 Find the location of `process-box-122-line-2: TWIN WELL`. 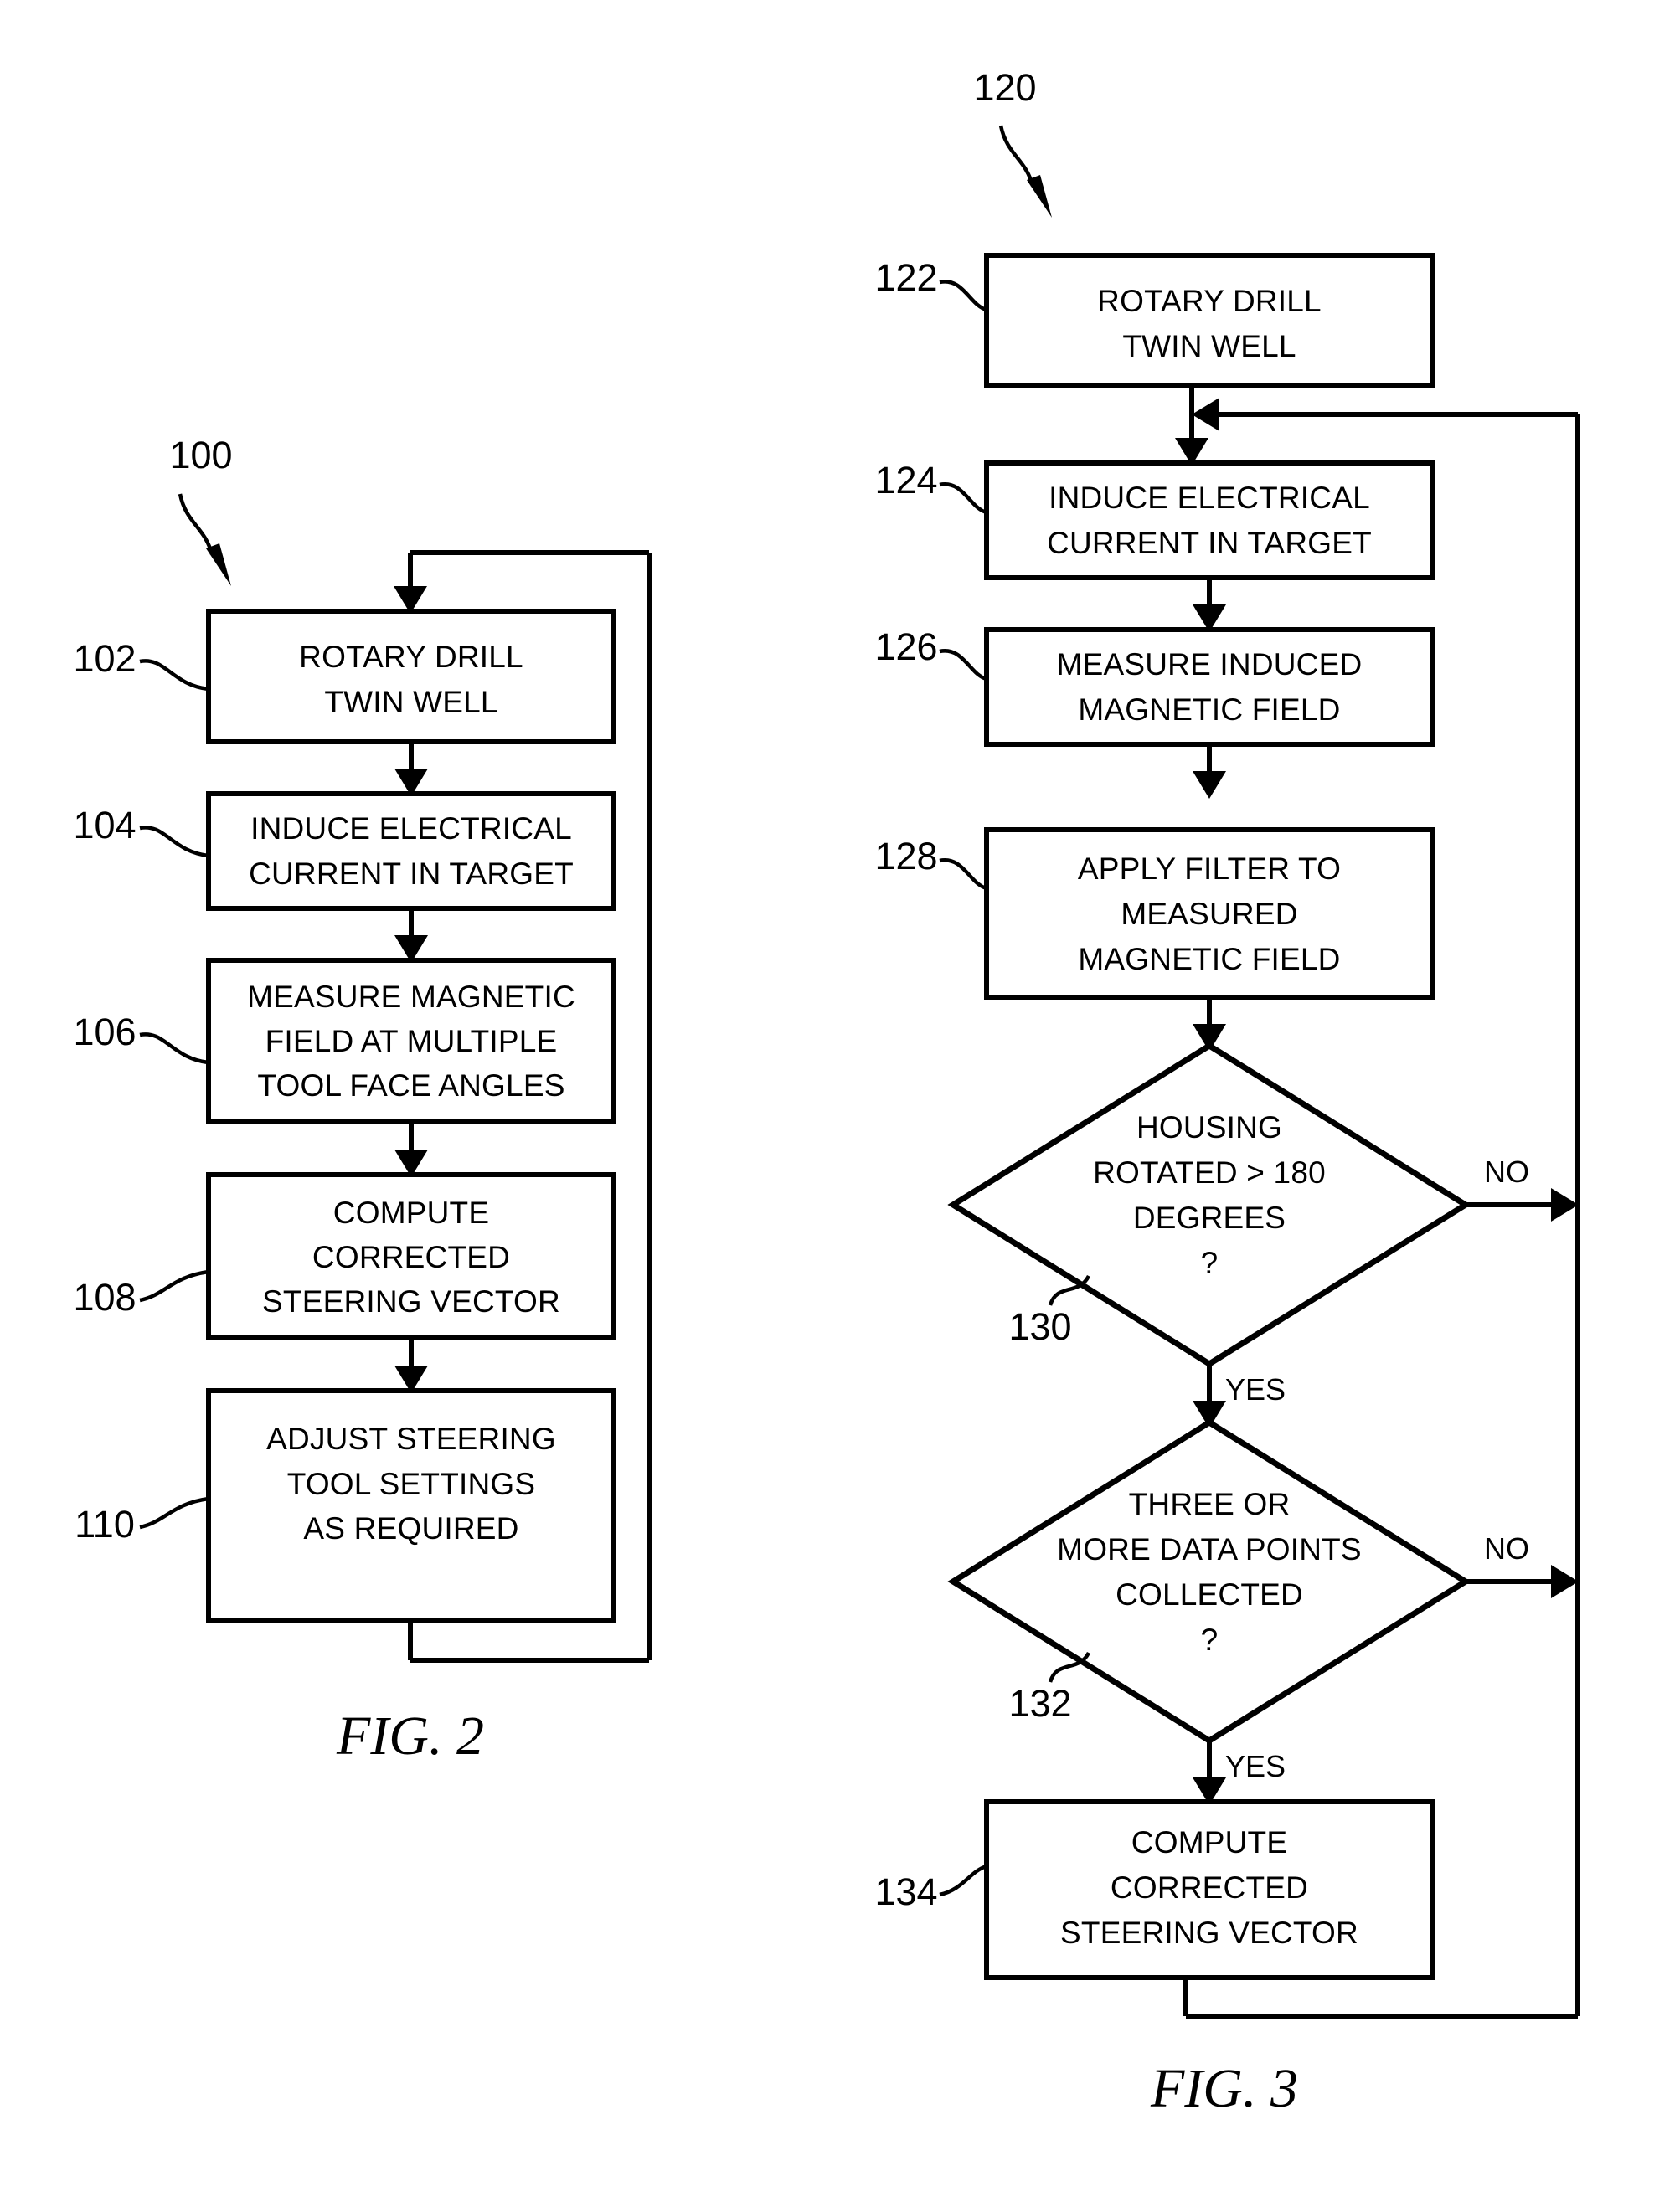

process-box-122-line-2: TWIN WELL is located at coordinates (1209, 346).